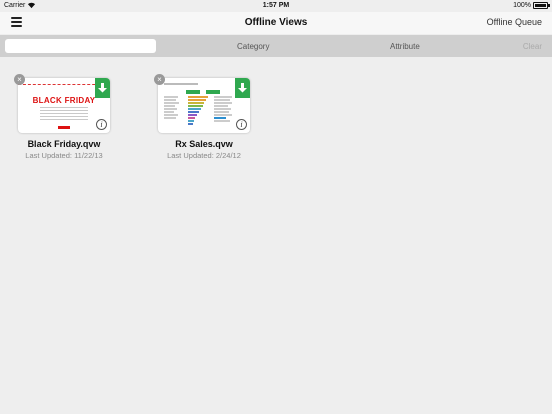 This screenshot has width=552, height=414. I want to click on navigation-bar: Offline Views Offline Queue, so click(276, 23).